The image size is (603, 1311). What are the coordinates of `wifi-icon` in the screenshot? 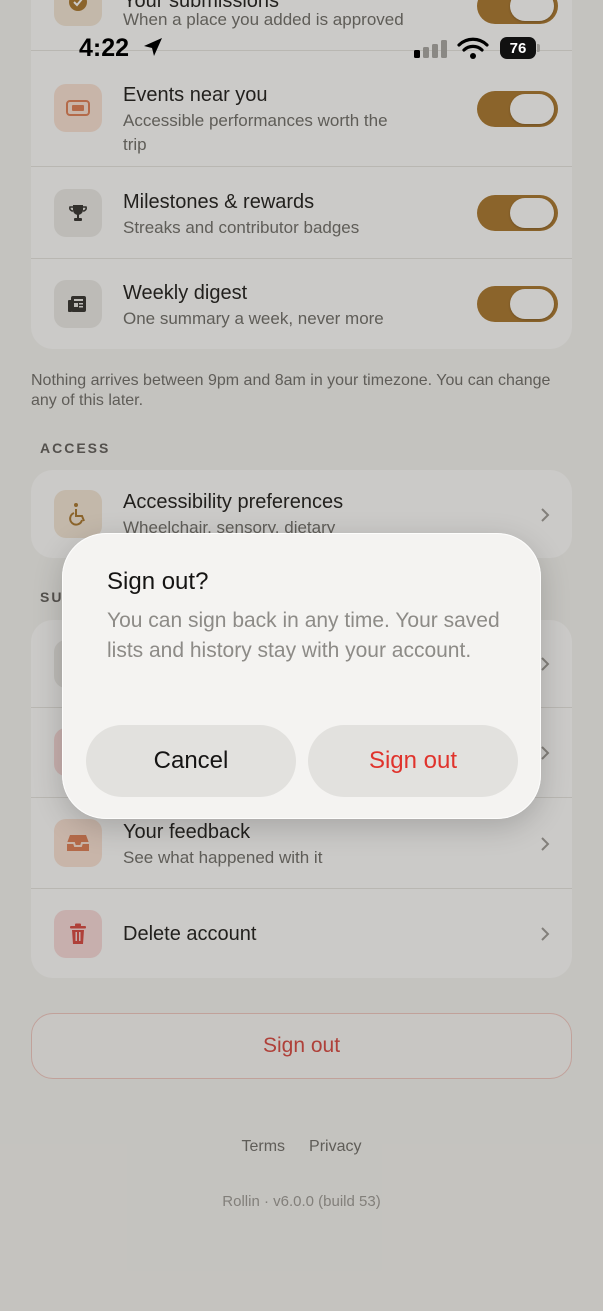 It's located at (473, 50).